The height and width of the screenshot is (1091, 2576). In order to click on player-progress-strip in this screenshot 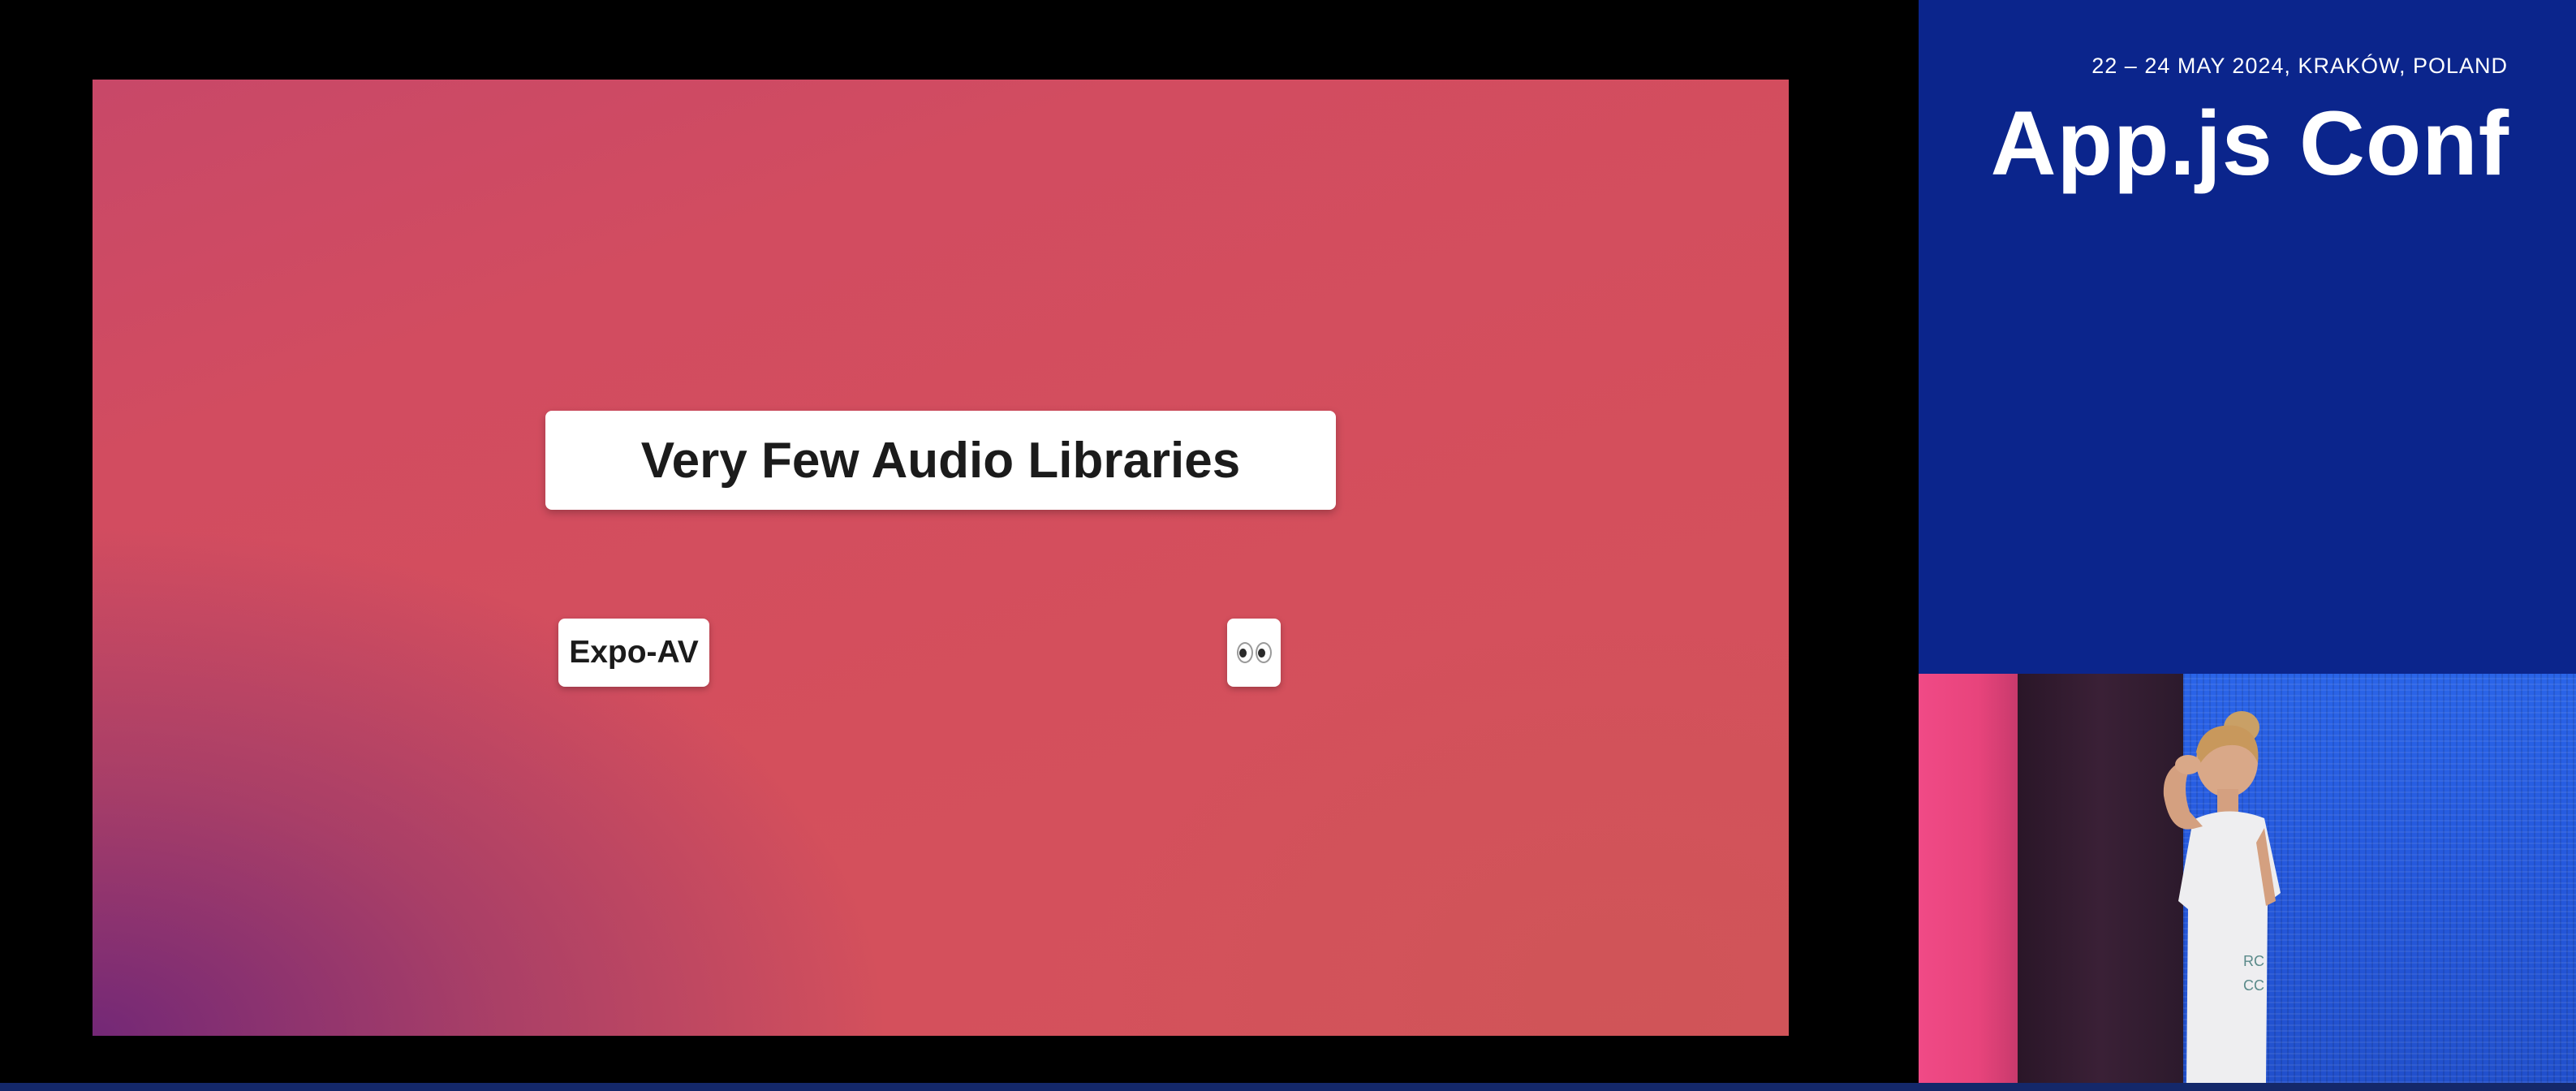, I will do `click(1288, 1087)`.